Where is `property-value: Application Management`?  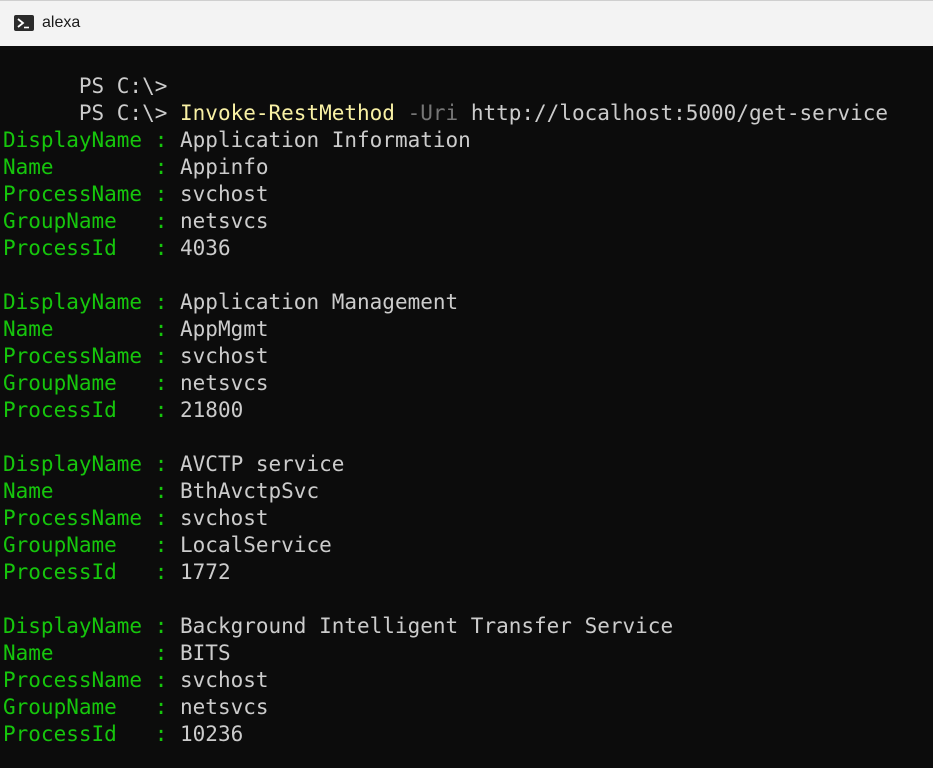
property-value: Application Management is located at coordinates (319, 302).